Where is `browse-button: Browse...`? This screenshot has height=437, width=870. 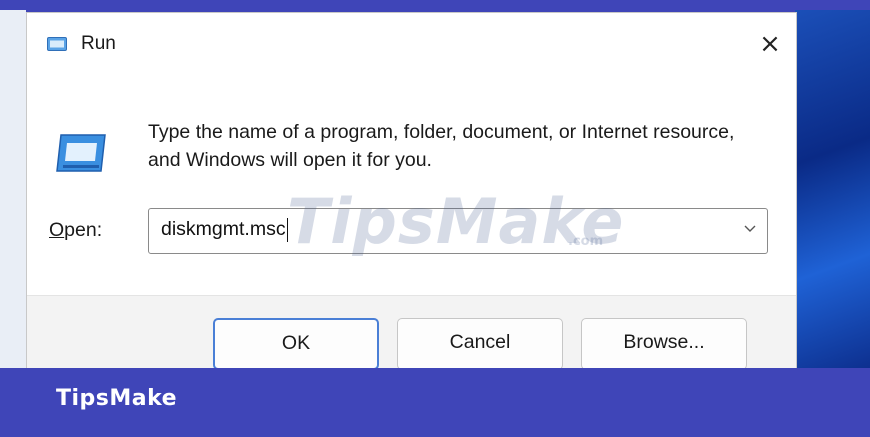 browse-button: Browse... is located at coordinates (664, 344).